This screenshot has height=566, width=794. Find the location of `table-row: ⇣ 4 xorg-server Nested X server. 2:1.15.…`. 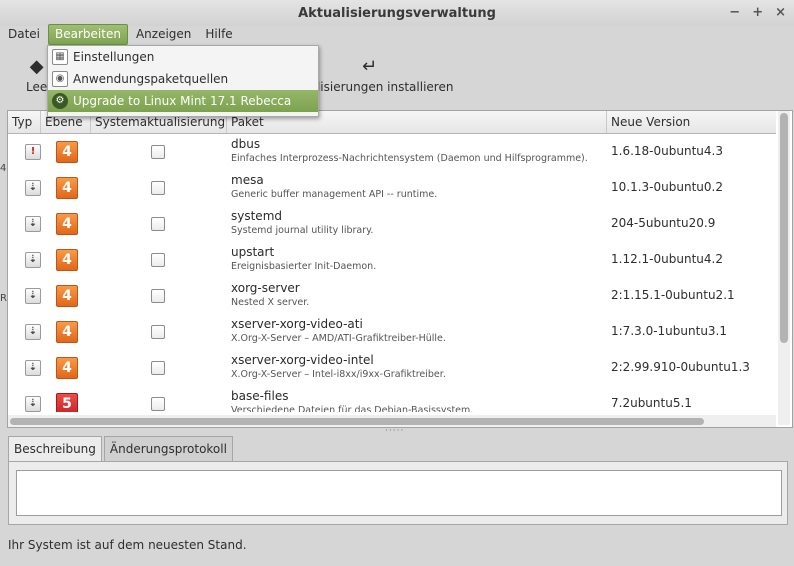

table-row: ⇣ 4 xorg-server Nested X server. 2:1.15.… is located at coordinates (392, 296).